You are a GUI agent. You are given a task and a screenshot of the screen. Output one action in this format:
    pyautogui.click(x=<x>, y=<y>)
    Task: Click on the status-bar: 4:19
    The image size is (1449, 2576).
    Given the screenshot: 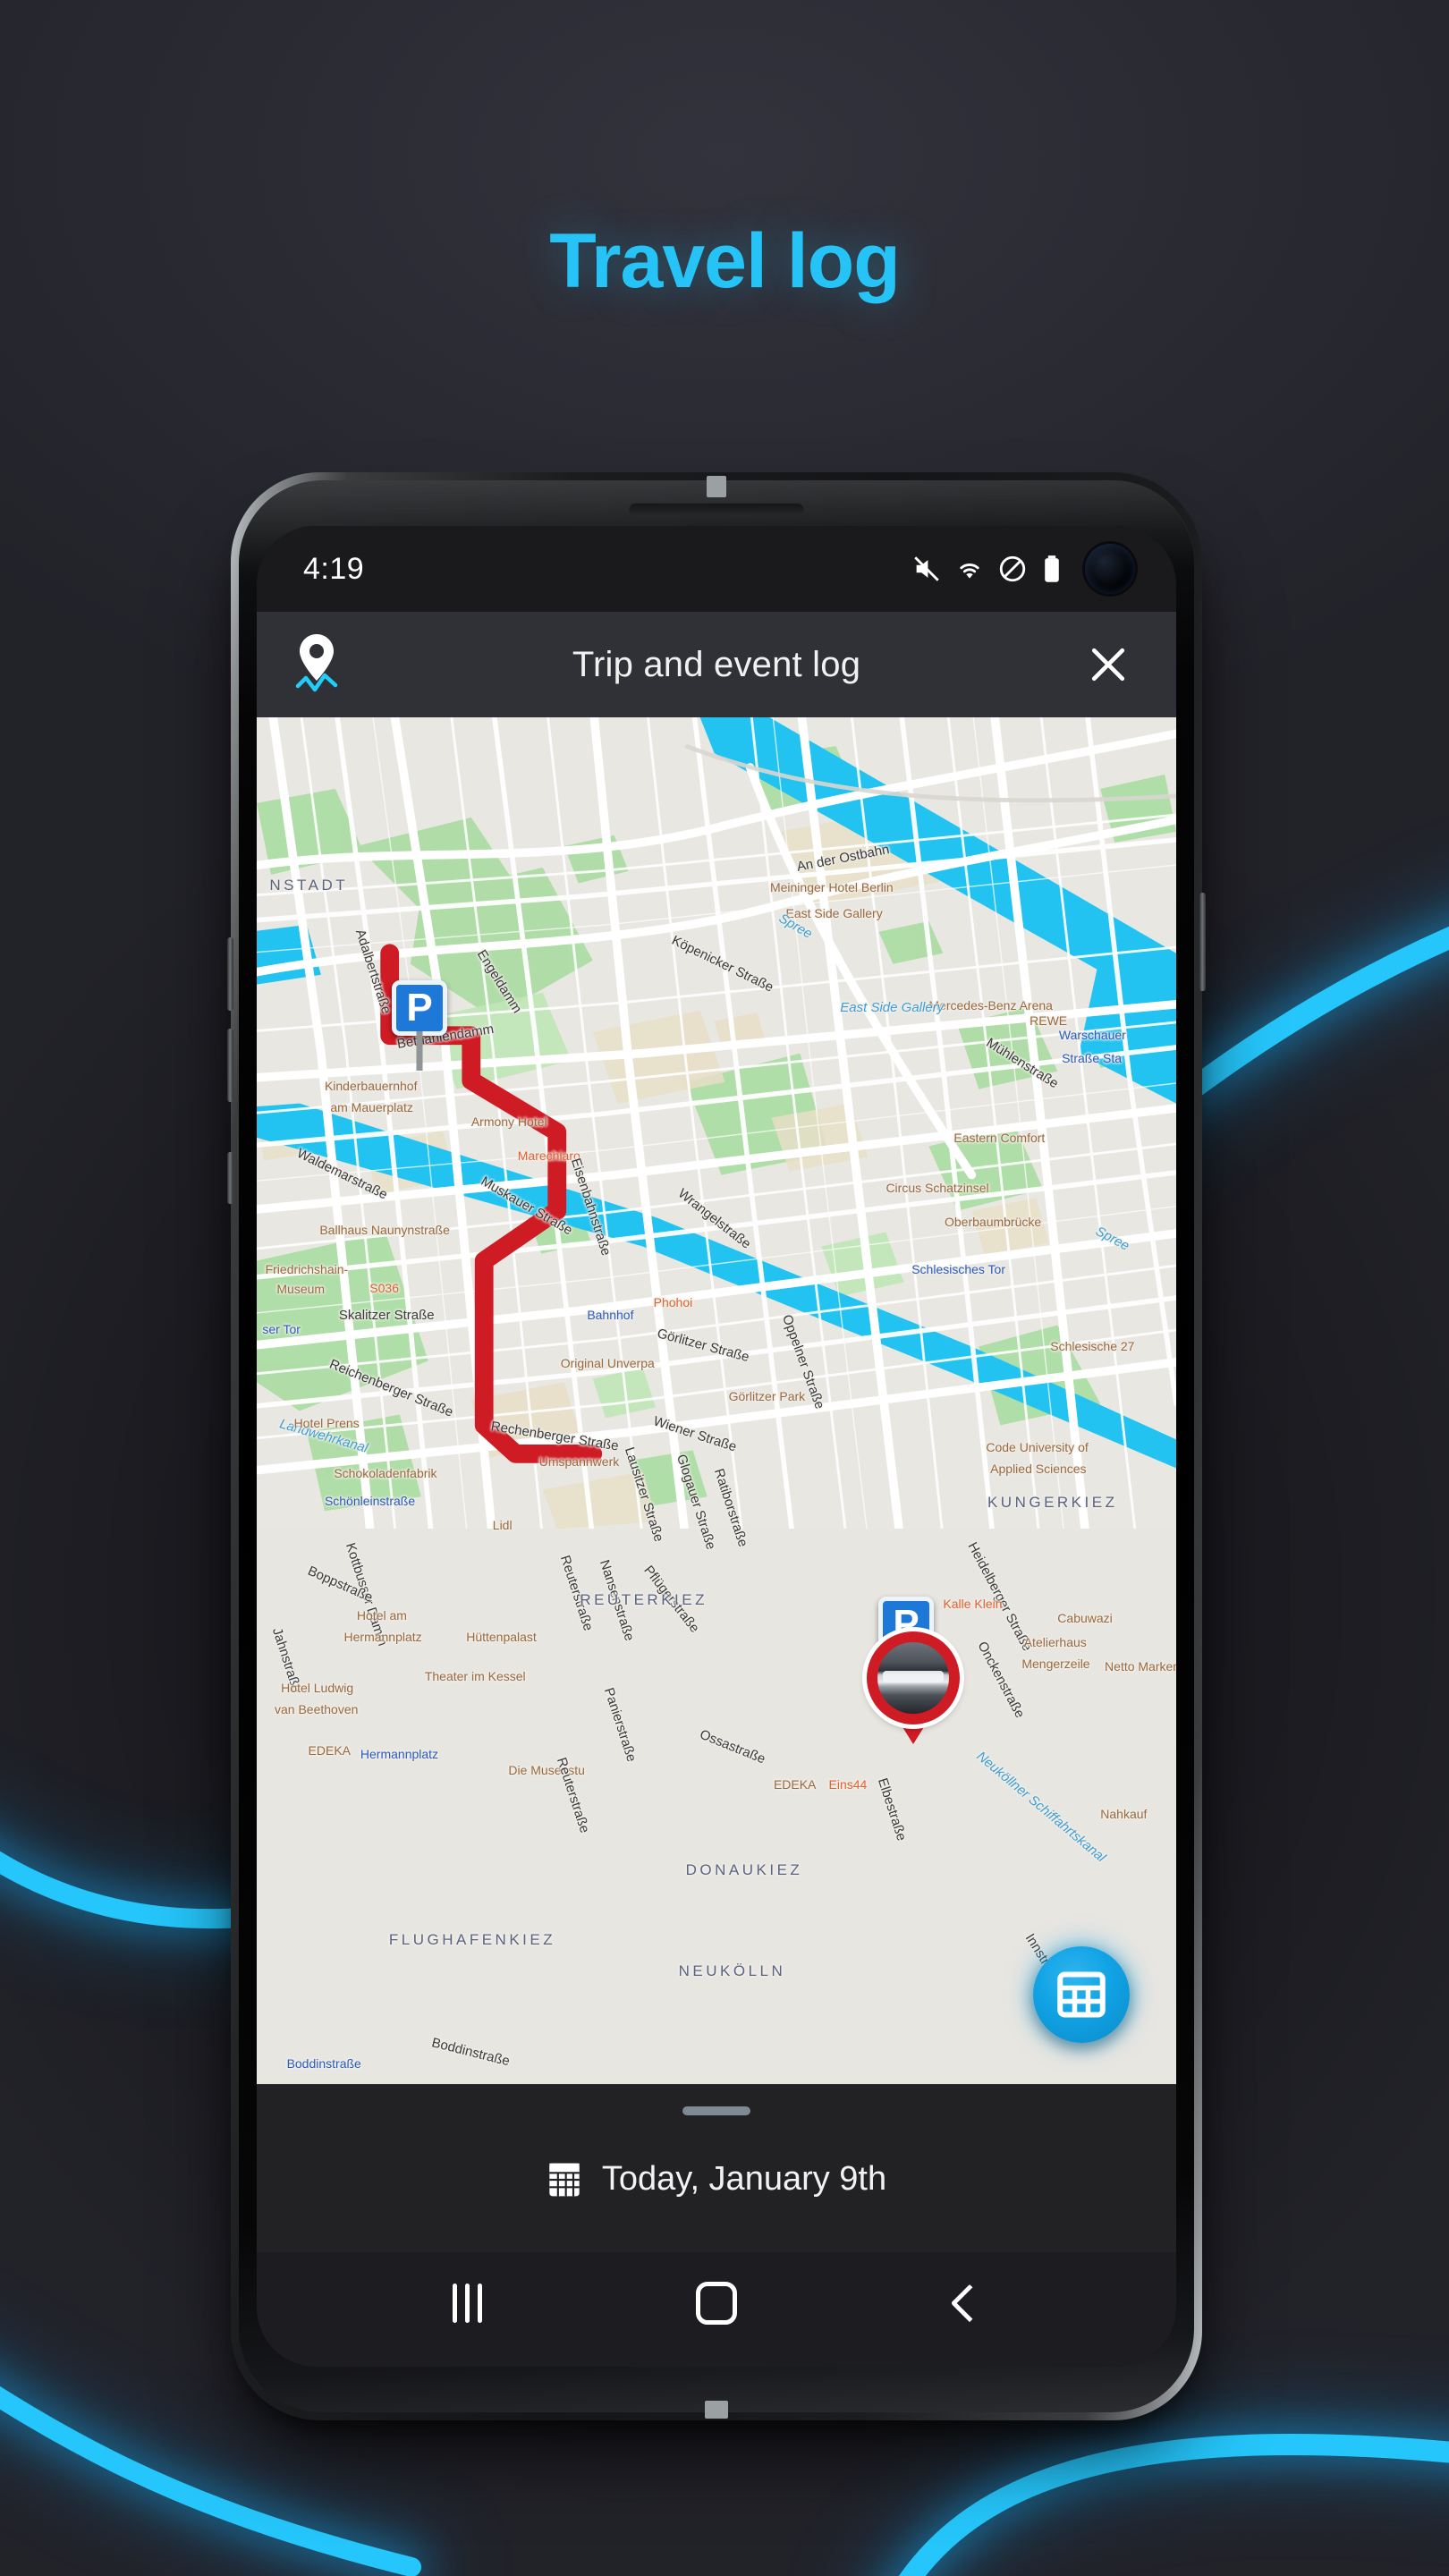 What is the action you would take?
    pyautogui.click(x=716, y=569)
    